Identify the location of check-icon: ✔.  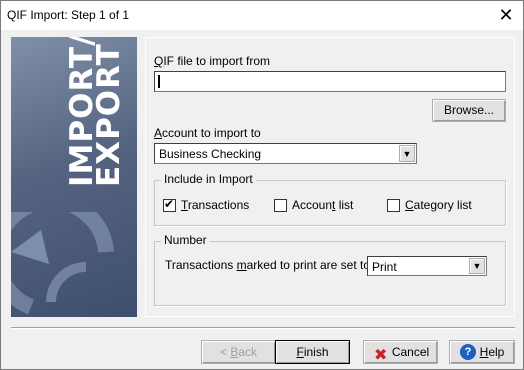
(169, 204).